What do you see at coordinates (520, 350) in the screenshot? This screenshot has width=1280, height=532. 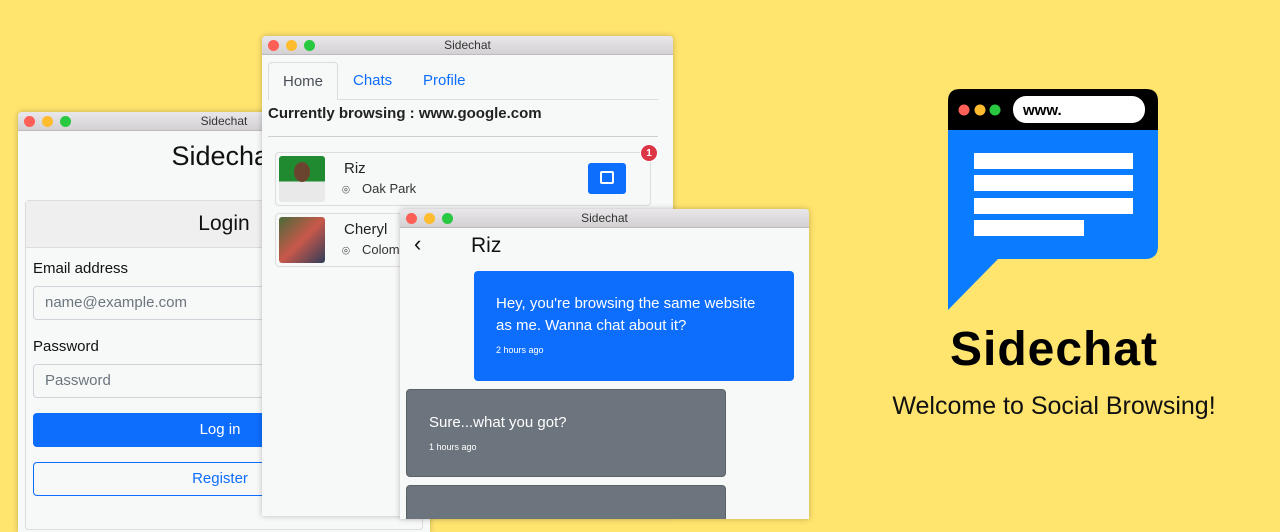 I see `message-time: 2 hours ago` at bounding box center [520, 350].